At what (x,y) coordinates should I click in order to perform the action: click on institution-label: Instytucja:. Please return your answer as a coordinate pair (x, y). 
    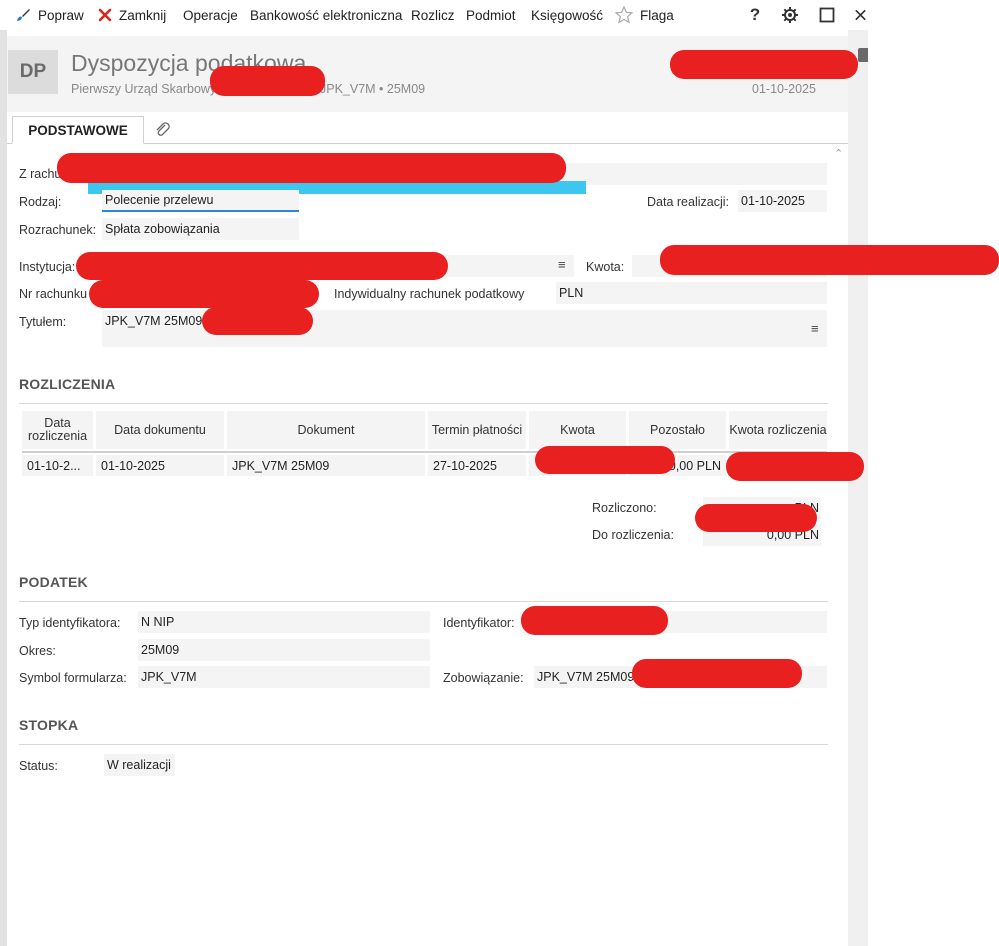
    Looking at the image, I should click on (47, 267).